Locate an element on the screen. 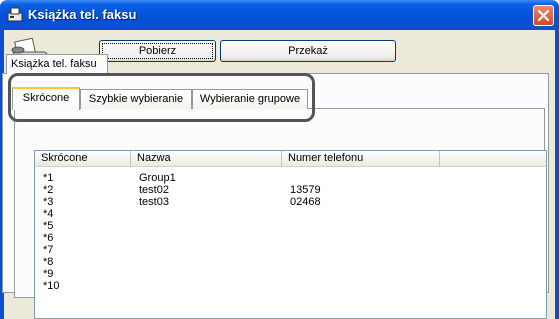 Image resolution: width=559 pixels, height=319 pixels. cell-code: *9 is located at coordinates (48, 274).